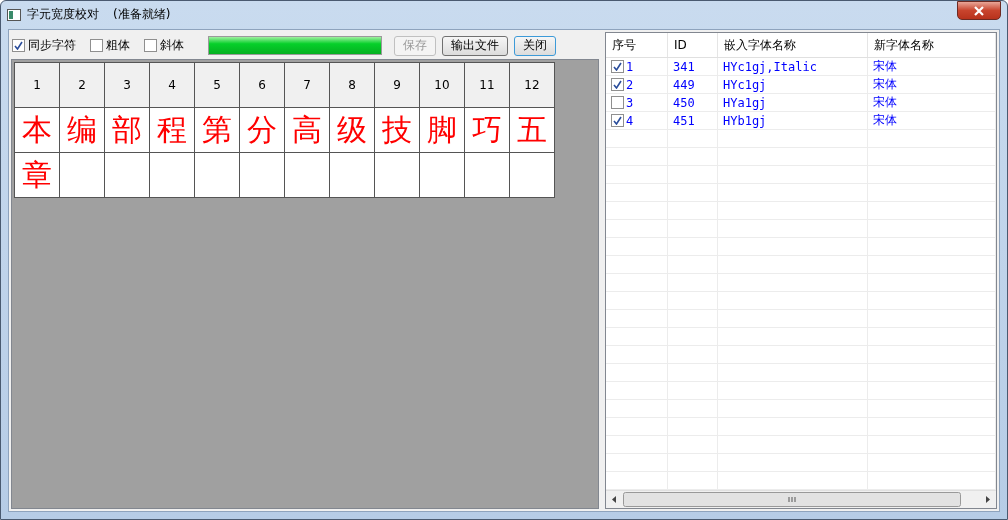  Describe the element at coordinates (82, 130) in the screenshot. I see `character-cell: 编` at that location.